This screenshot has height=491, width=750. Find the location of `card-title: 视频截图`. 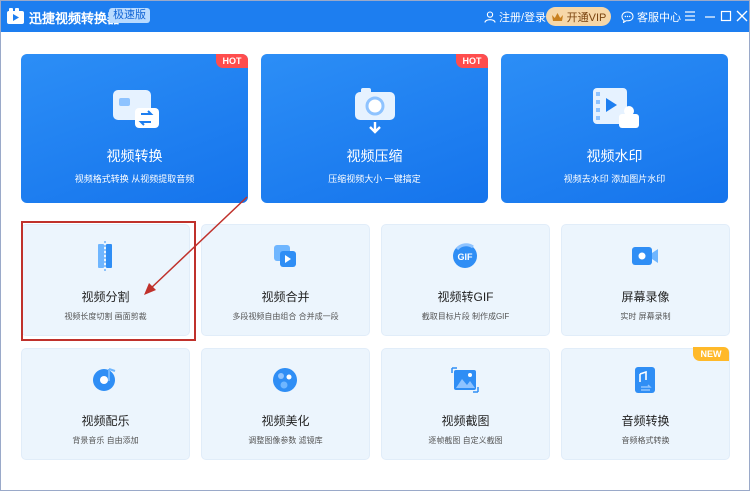

card-title: 视频截图 is located at coordinates (465, 421).